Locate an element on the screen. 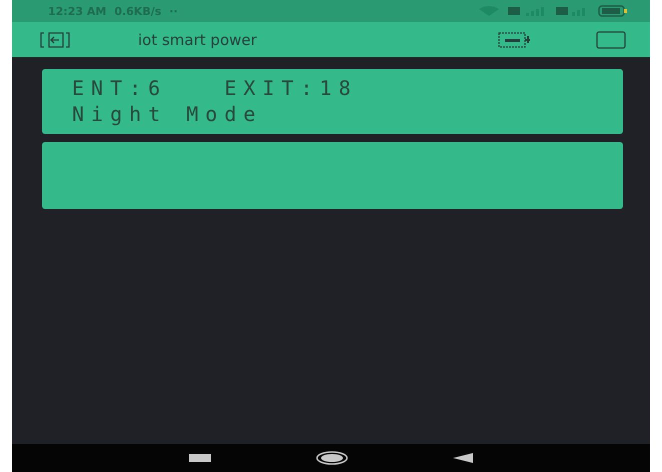 The width and height of the screenshot is (662, 472). exit-icon is located at coordinates (55, 39).